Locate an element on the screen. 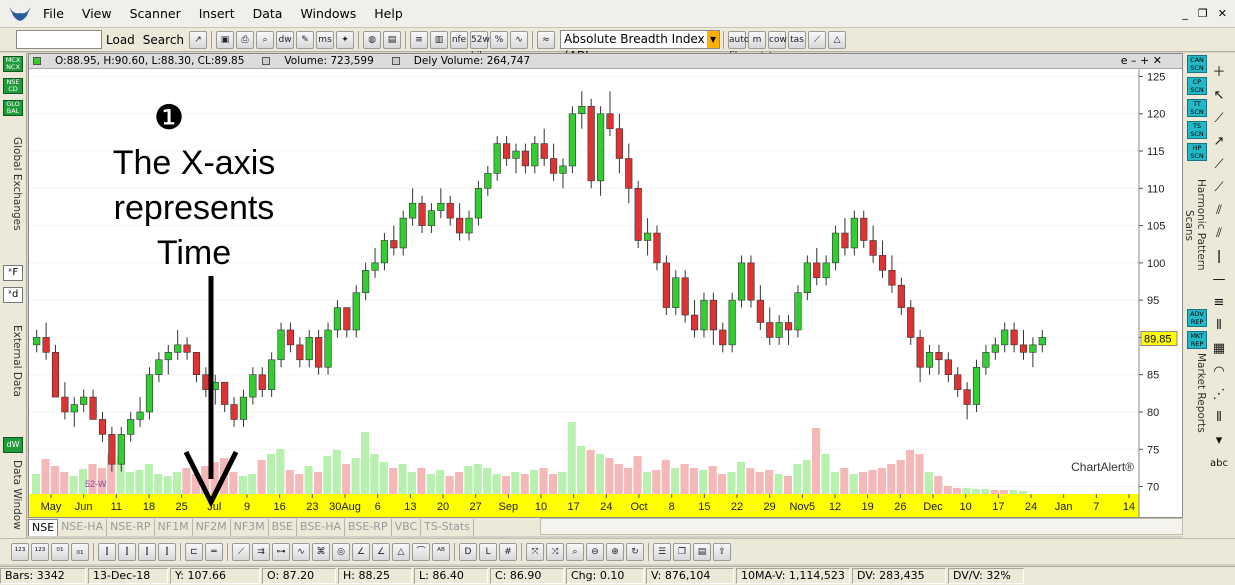 The image size is (1235, 585). search-button: Search is located at coordinates (163, 40).